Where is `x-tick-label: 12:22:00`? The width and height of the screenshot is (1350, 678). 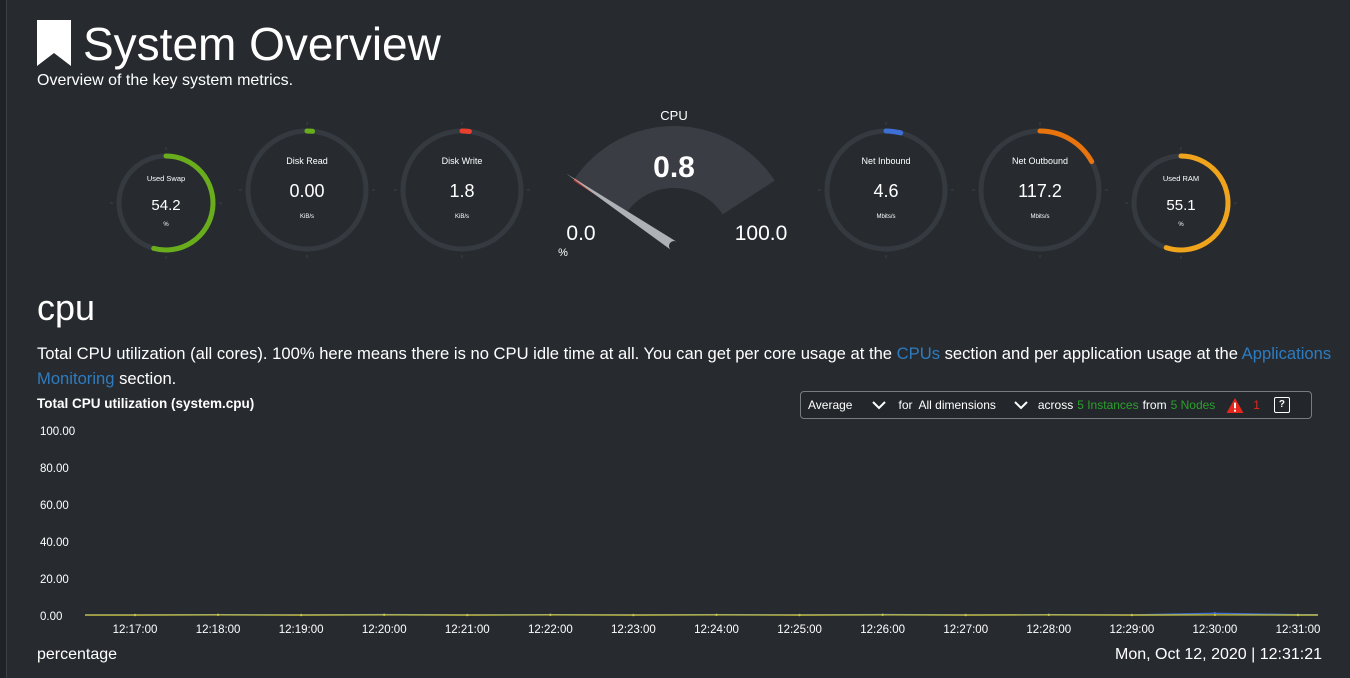
x-tick-label: 12:22:00 is located at coordinates (550, 630).